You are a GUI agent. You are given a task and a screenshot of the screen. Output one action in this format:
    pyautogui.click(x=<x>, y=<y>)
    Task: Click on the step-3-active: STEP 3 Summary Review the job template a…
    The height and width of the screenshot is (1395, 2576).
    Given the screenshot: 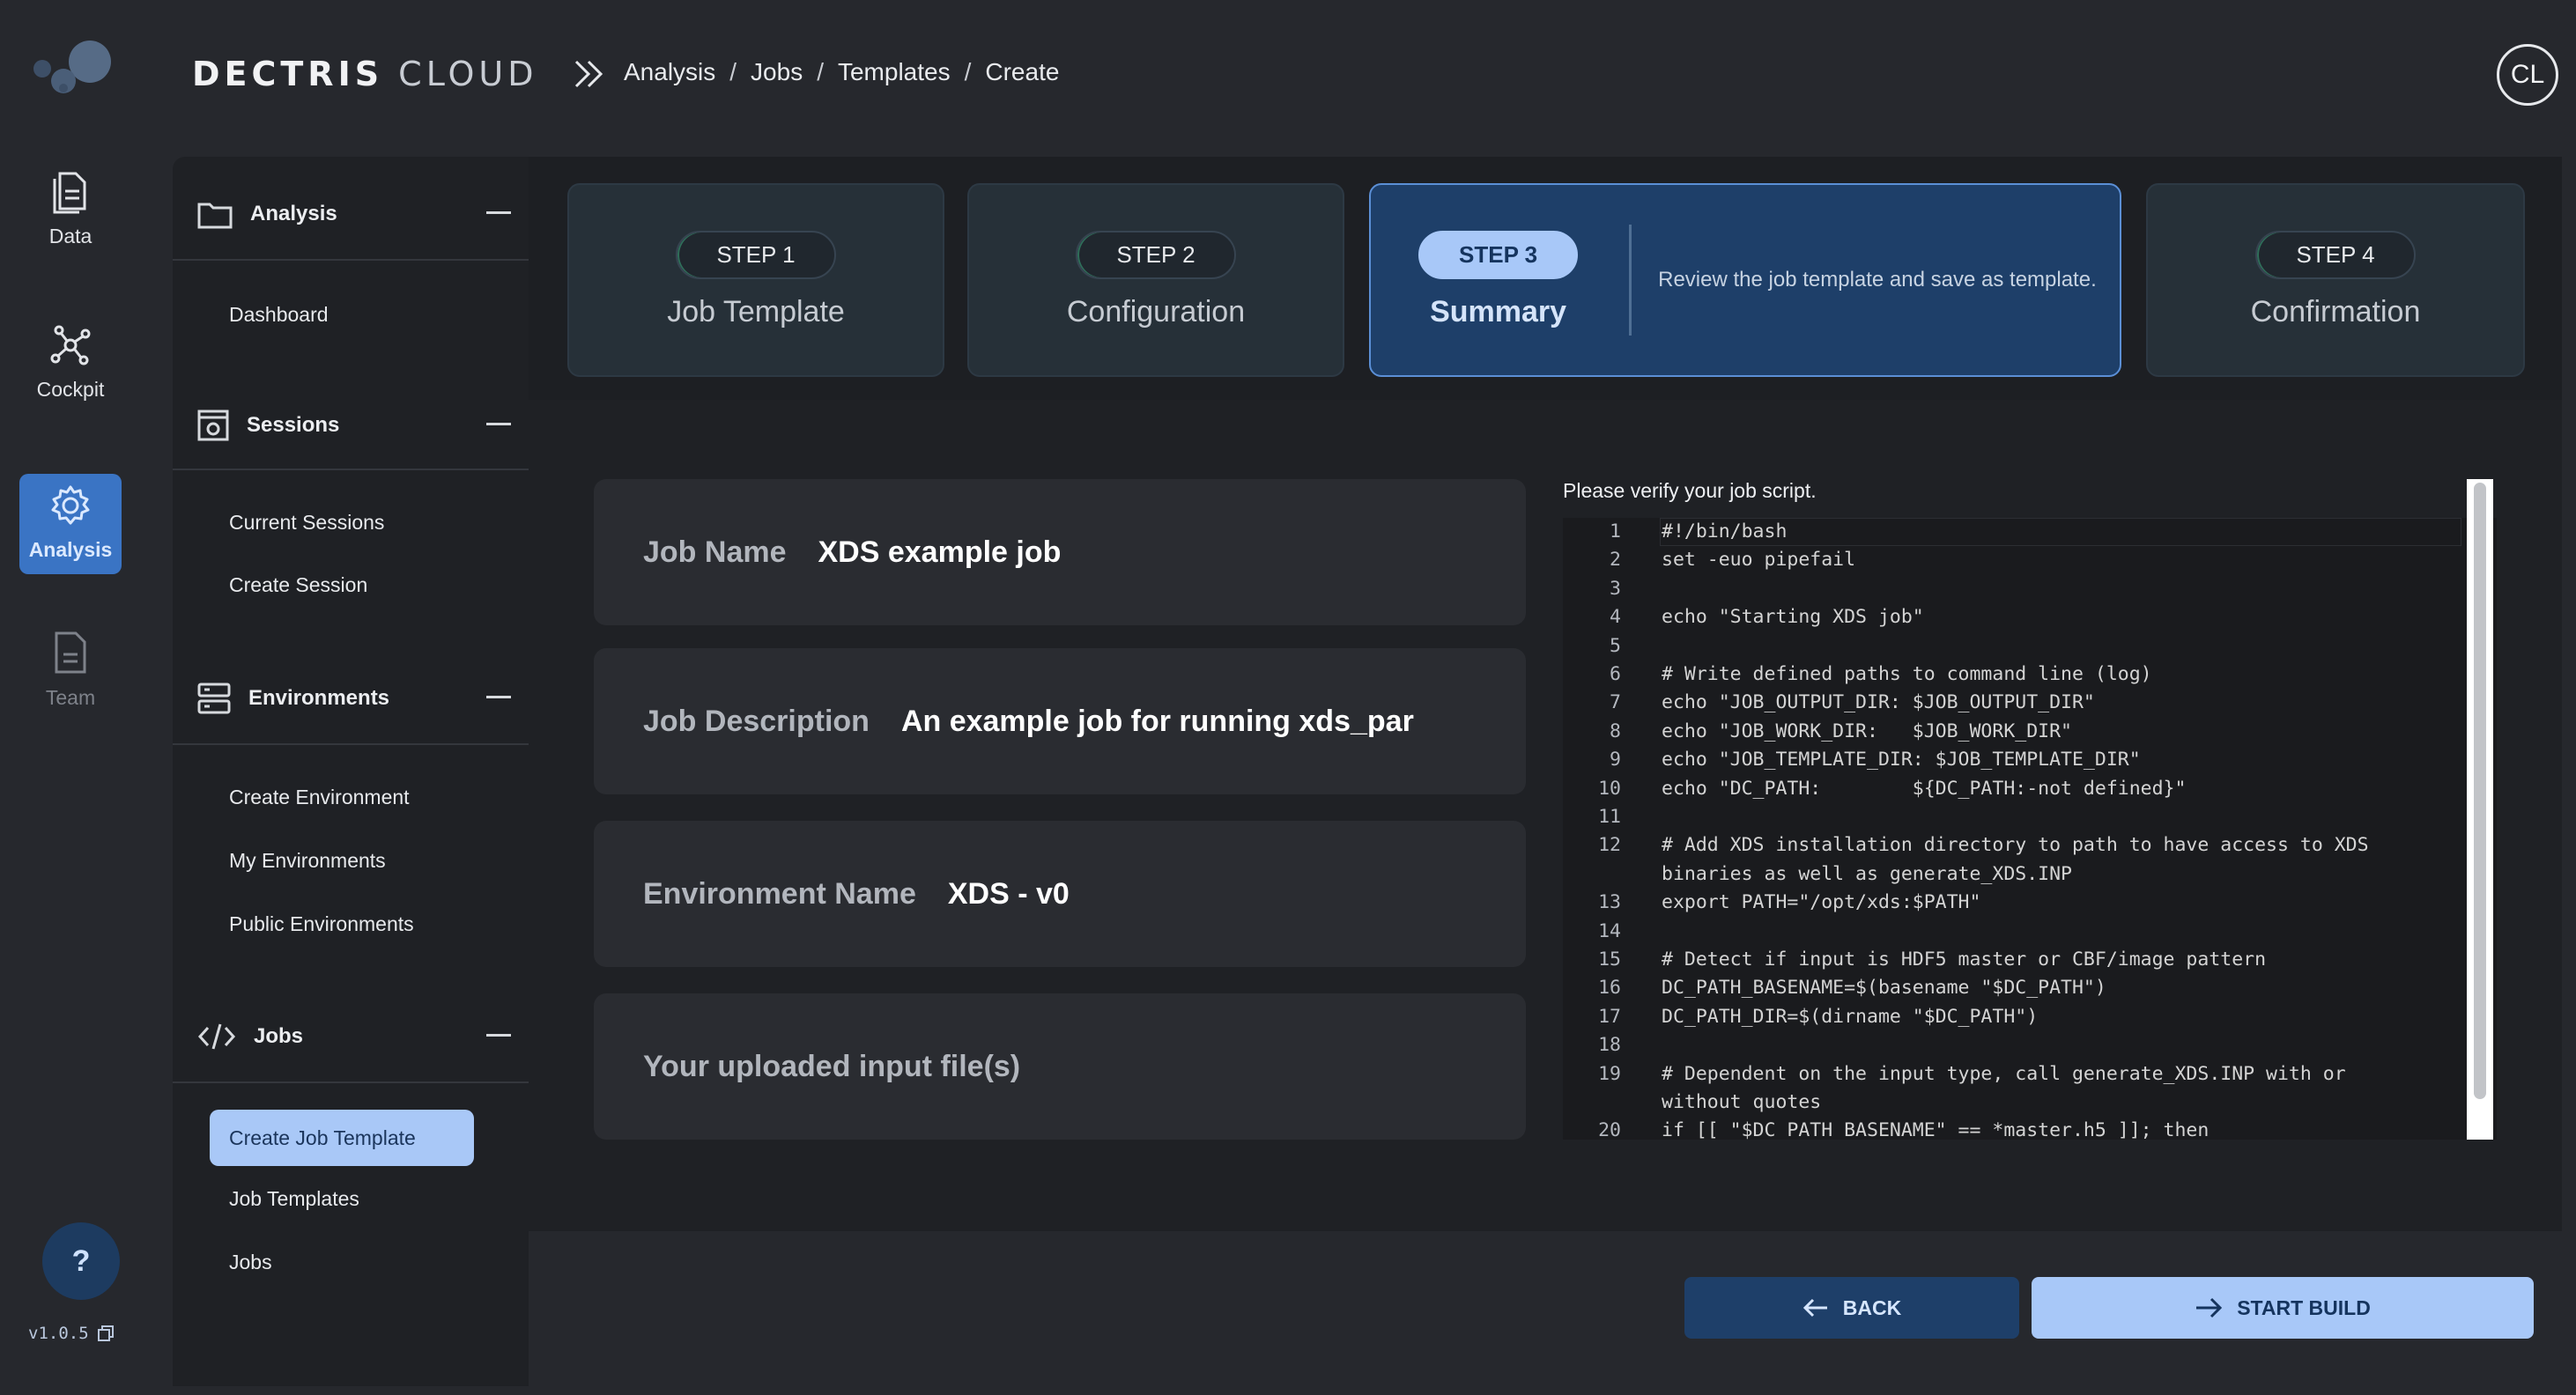 What is the action you would take?
    pyautogui.click(x=1745, y=280)
    